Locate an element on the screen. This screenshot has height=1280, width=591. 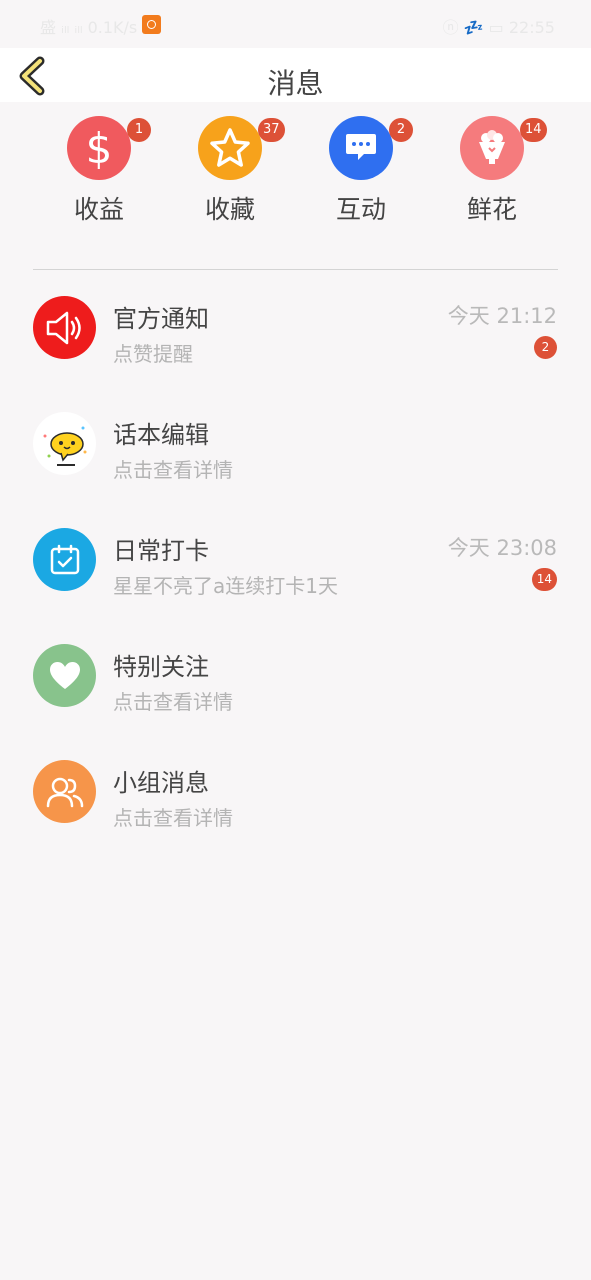
list-item-special-follow: 特别关注 点击查看详情 is located at coordinates (295, 699).